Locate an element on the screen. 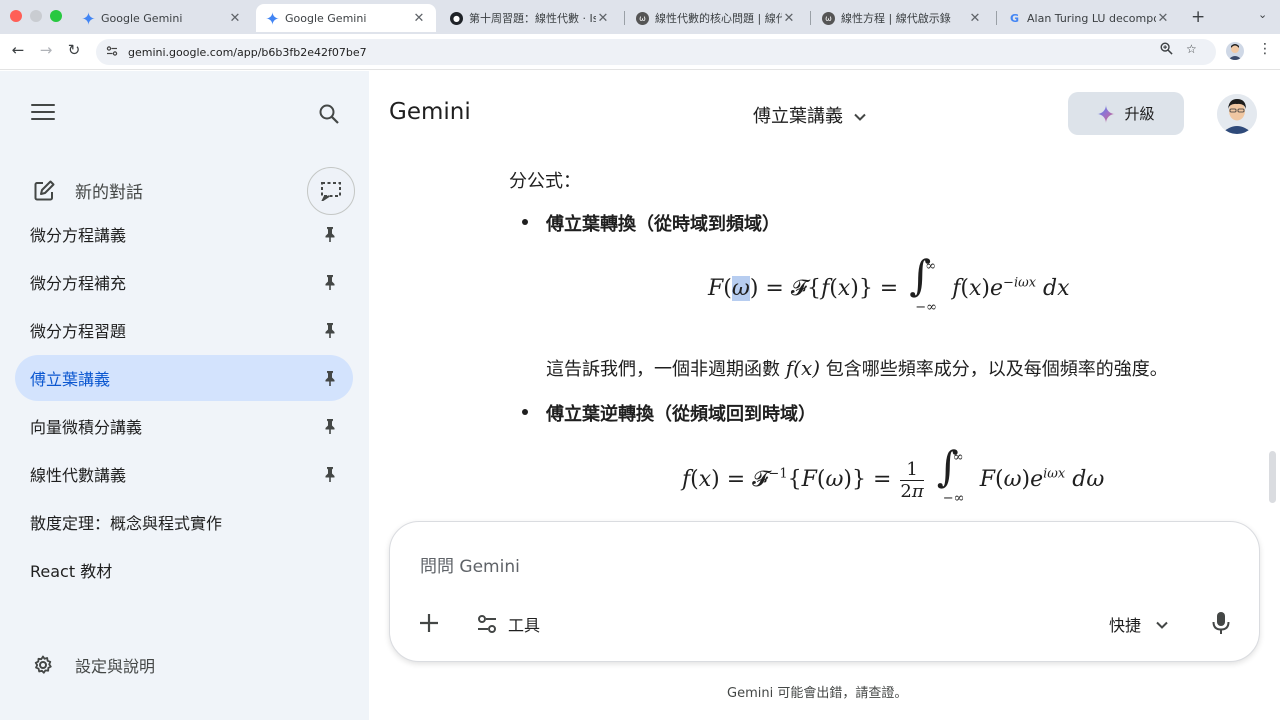 Image resolution: width=1280 pixels, height=720 pixels. site-info-icon is located at coordinates (113, 52).